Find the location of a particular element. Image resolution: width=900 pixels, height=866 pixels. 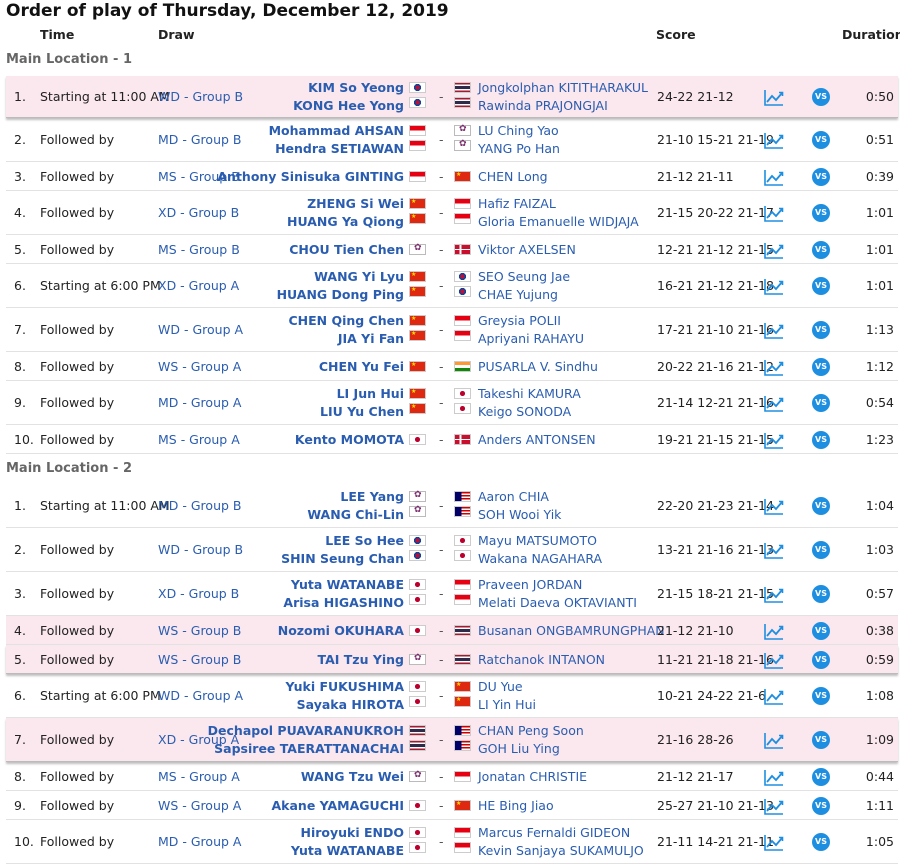

player-link: Ratchanok INTANON is located at coordinates (541, 660).